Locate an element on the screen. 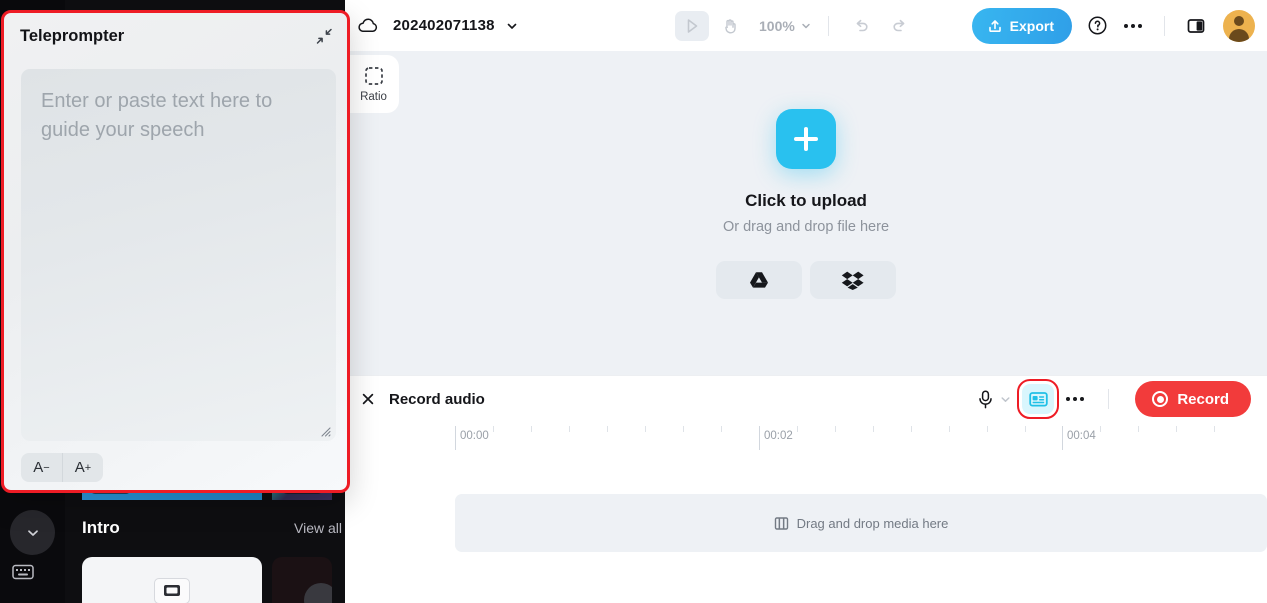 This screenshot has height=603, width=1267. track-hint-label: Drag and drop media here is located at coordinates (872, 523).